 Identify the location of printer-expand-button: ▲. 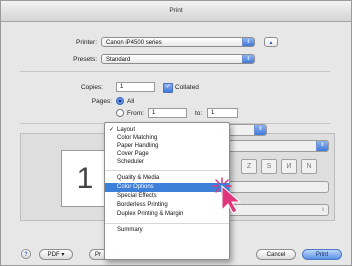
(271, 42).